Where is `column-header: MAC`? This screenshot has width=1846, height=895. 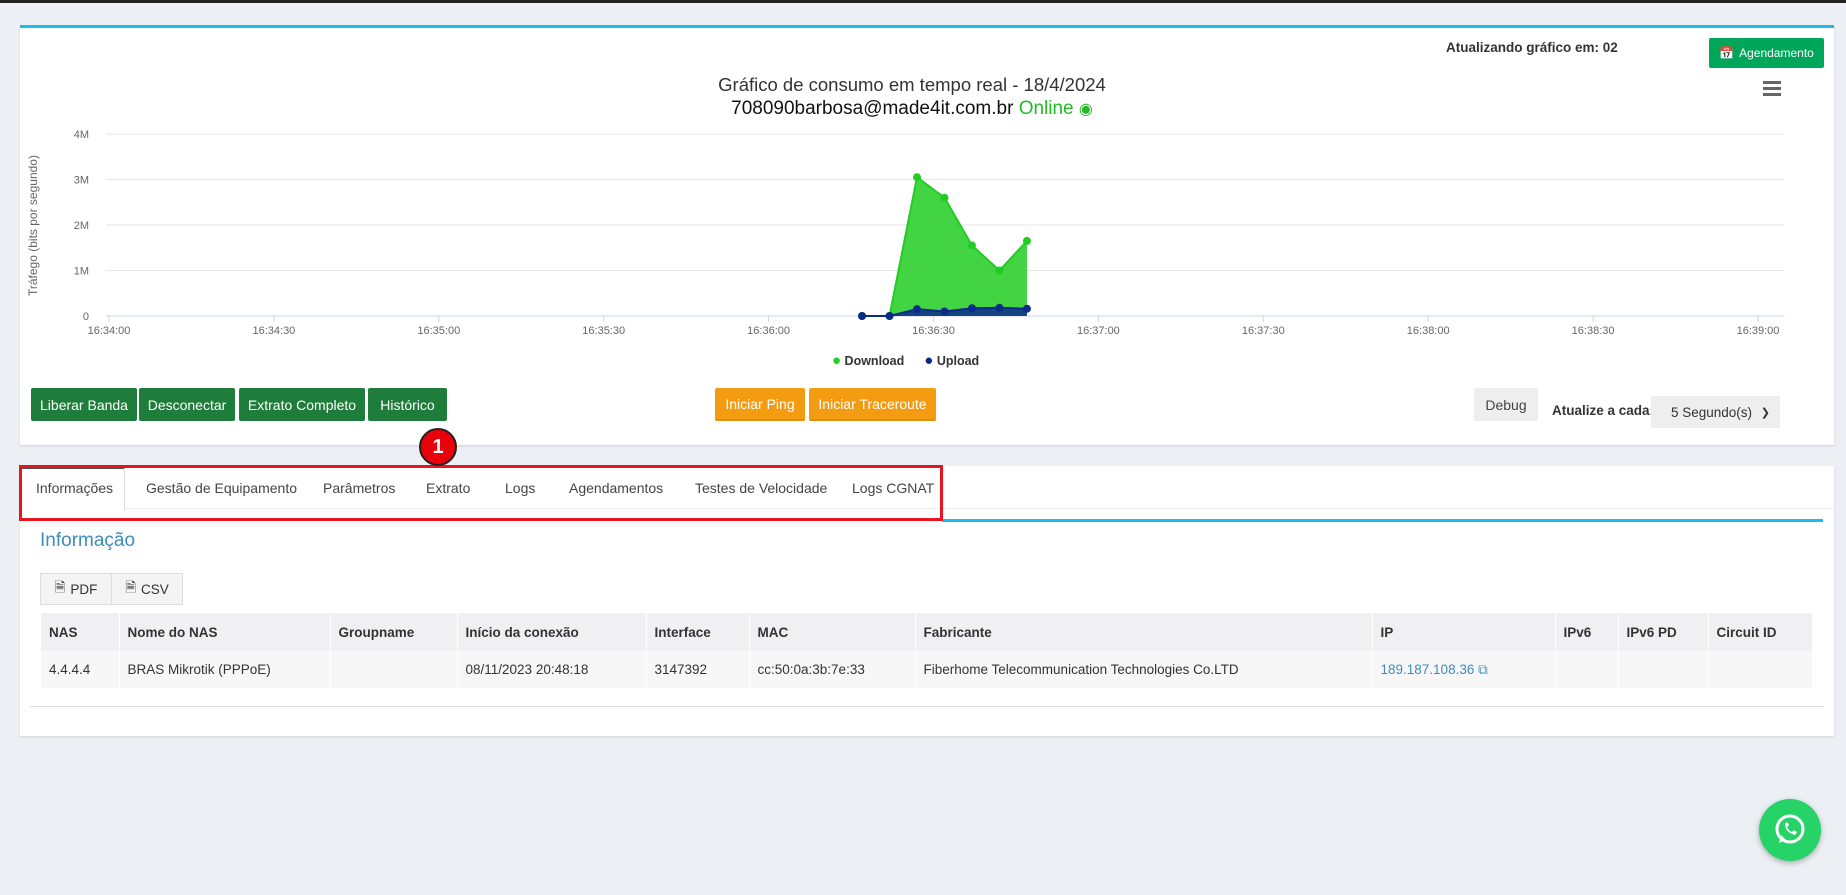 column-header: MAC is located at coordinates (832, 632).